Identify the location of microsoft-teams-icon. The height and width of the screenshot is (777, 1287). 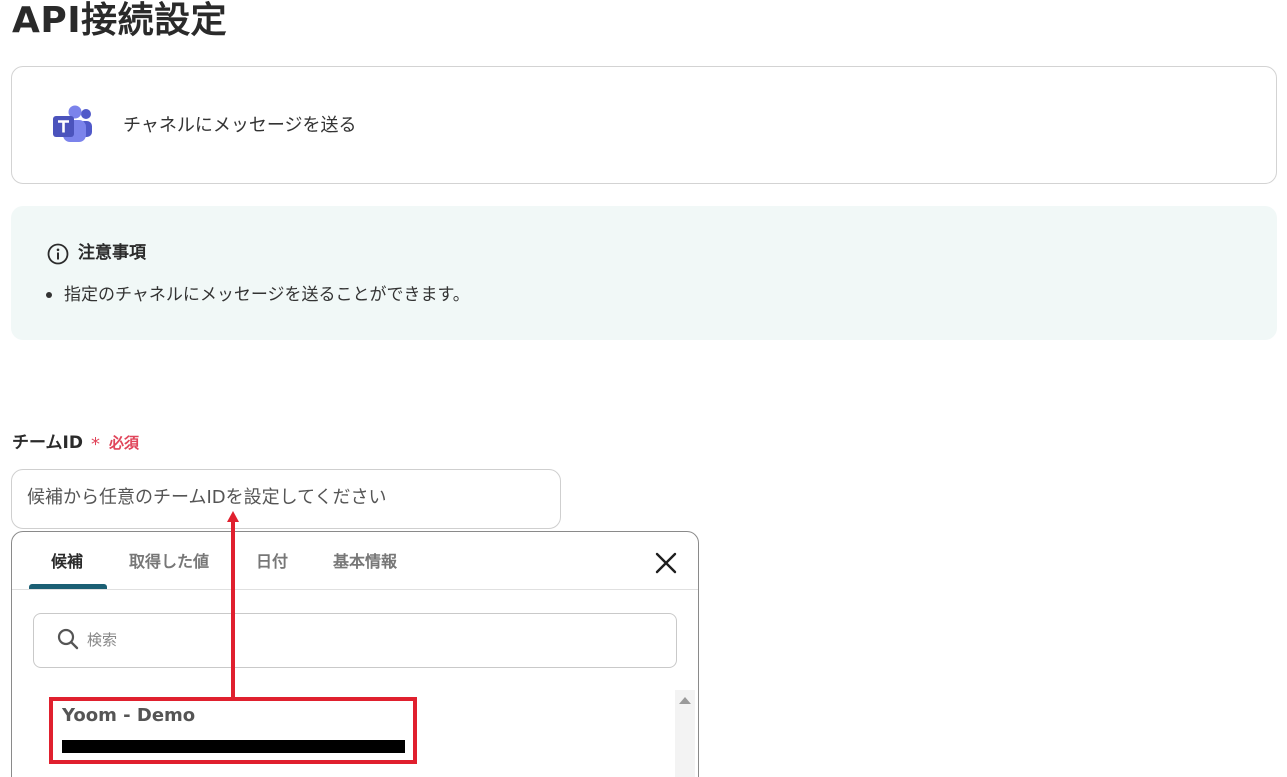
(72, 123).